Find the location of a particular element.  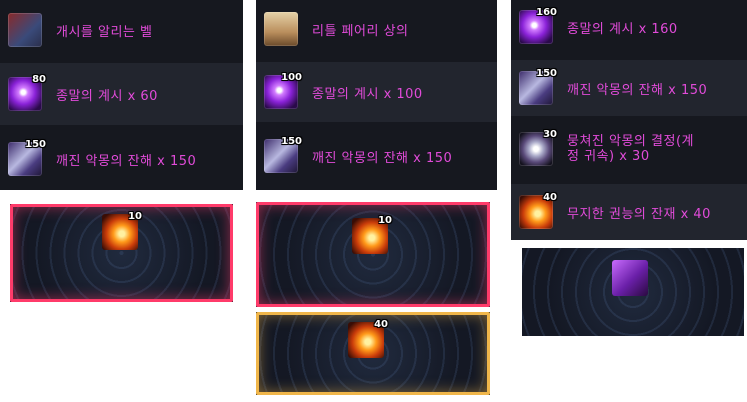

purple-orb-icon: 100 is located at coordinates (283, 90).